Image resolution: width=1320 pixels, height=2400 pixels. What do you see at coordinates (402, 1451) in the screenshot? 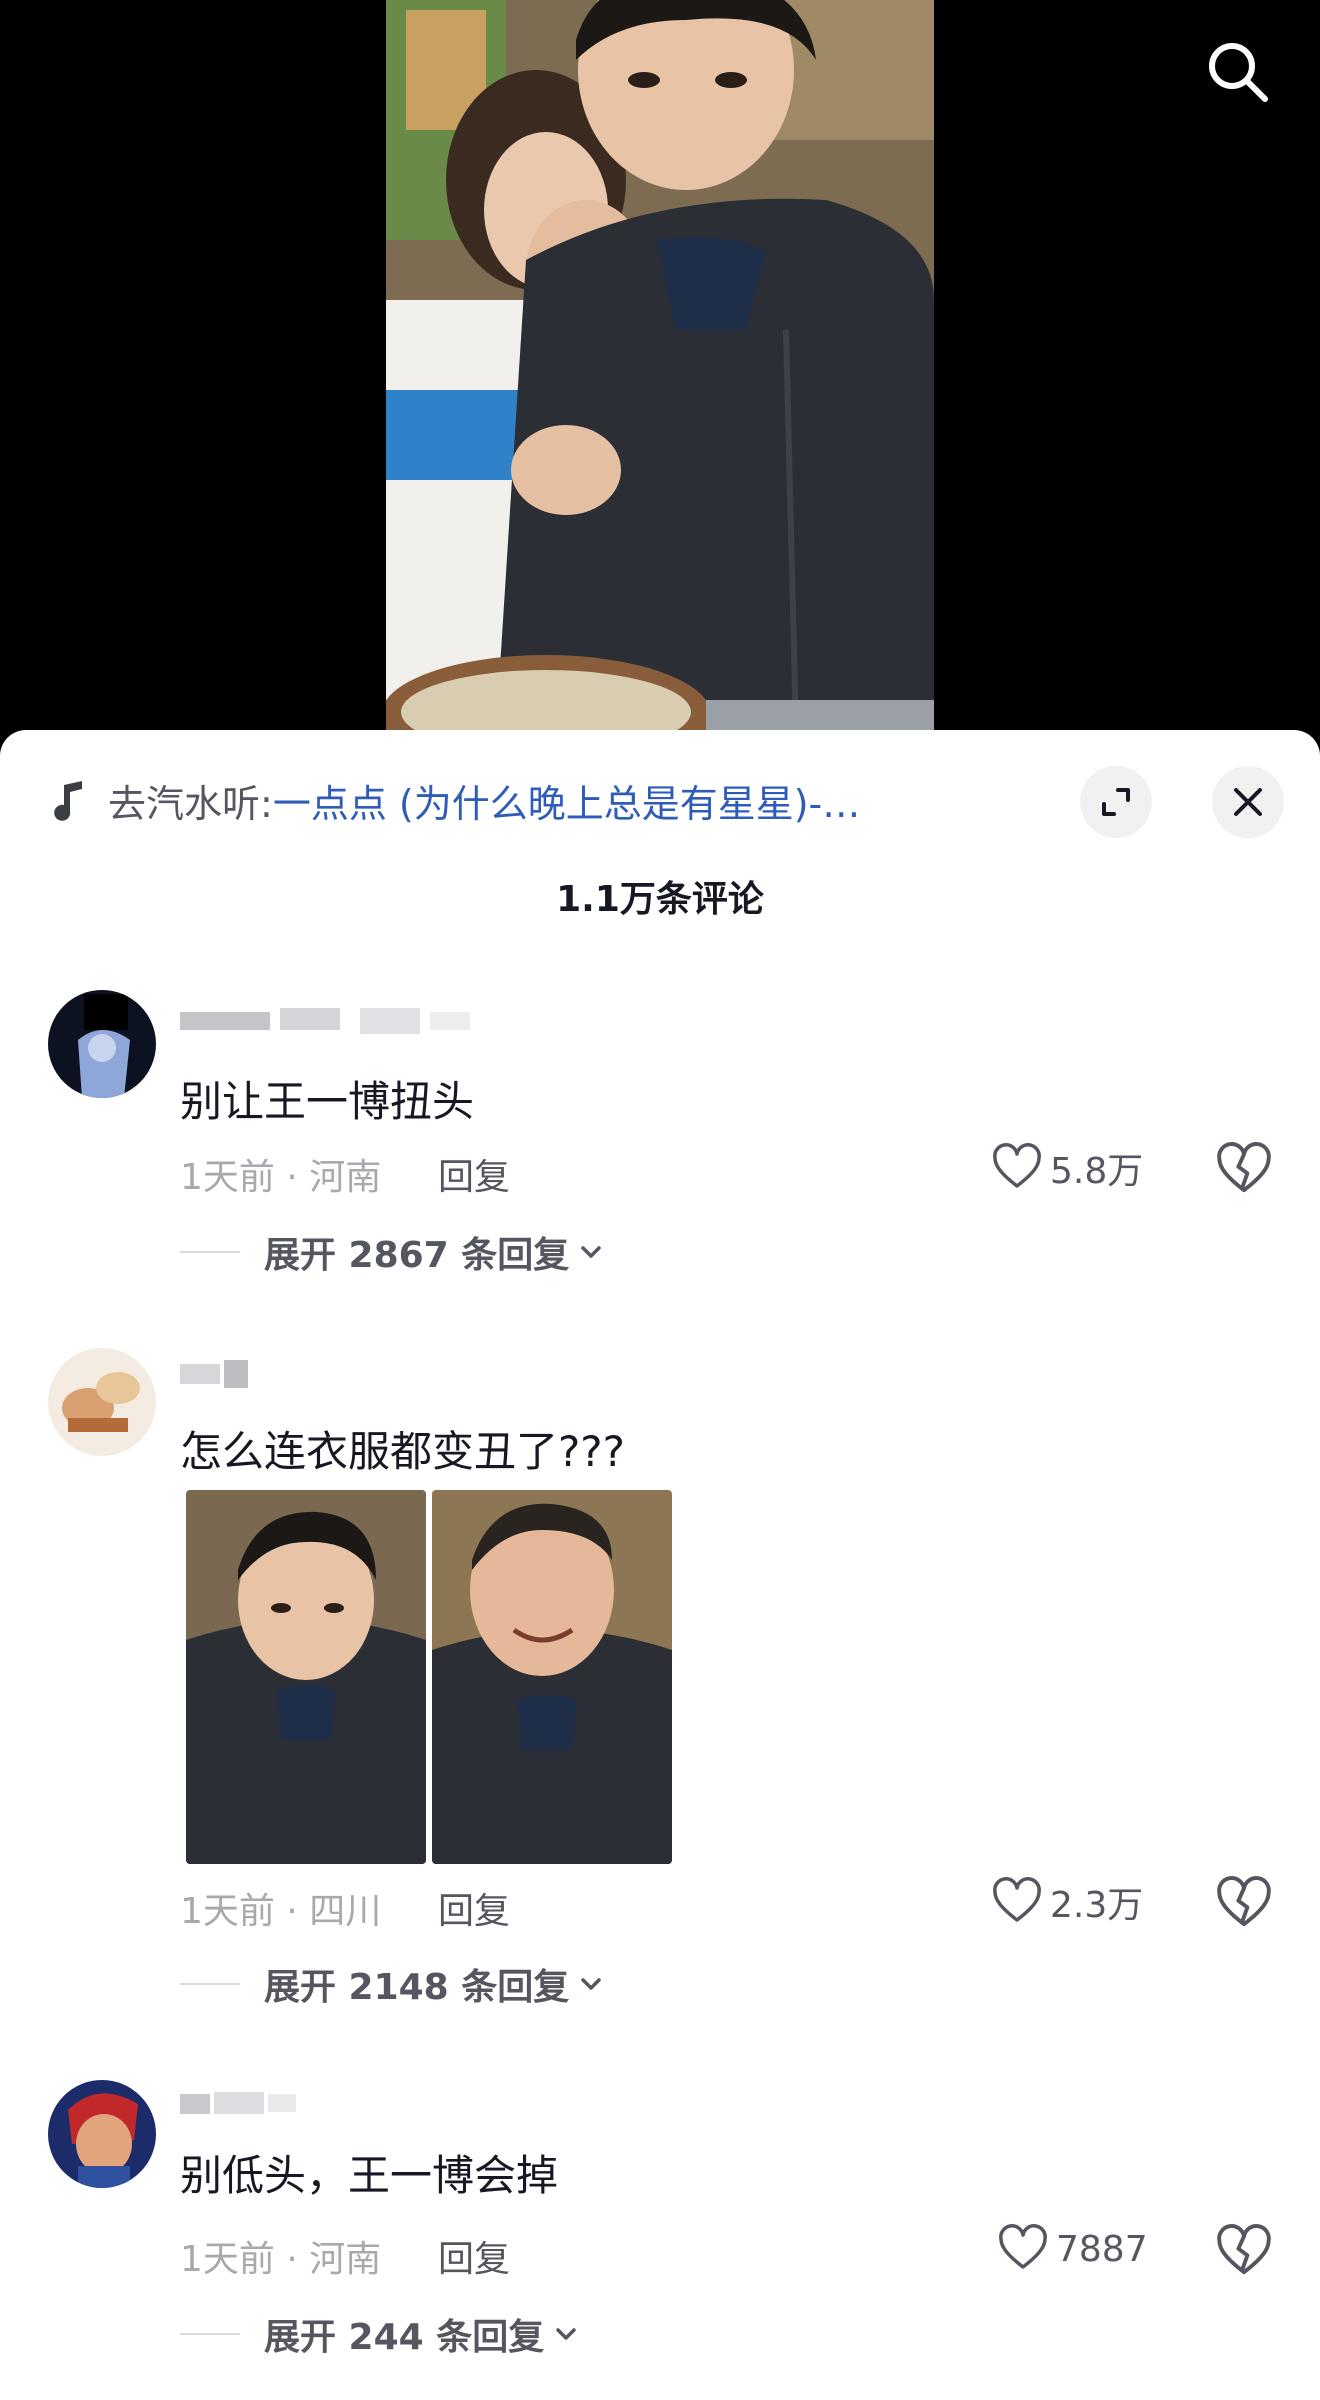
I see `comment-text: 怎么连衣服都变丑了???` at bounding box center [402, 1451].